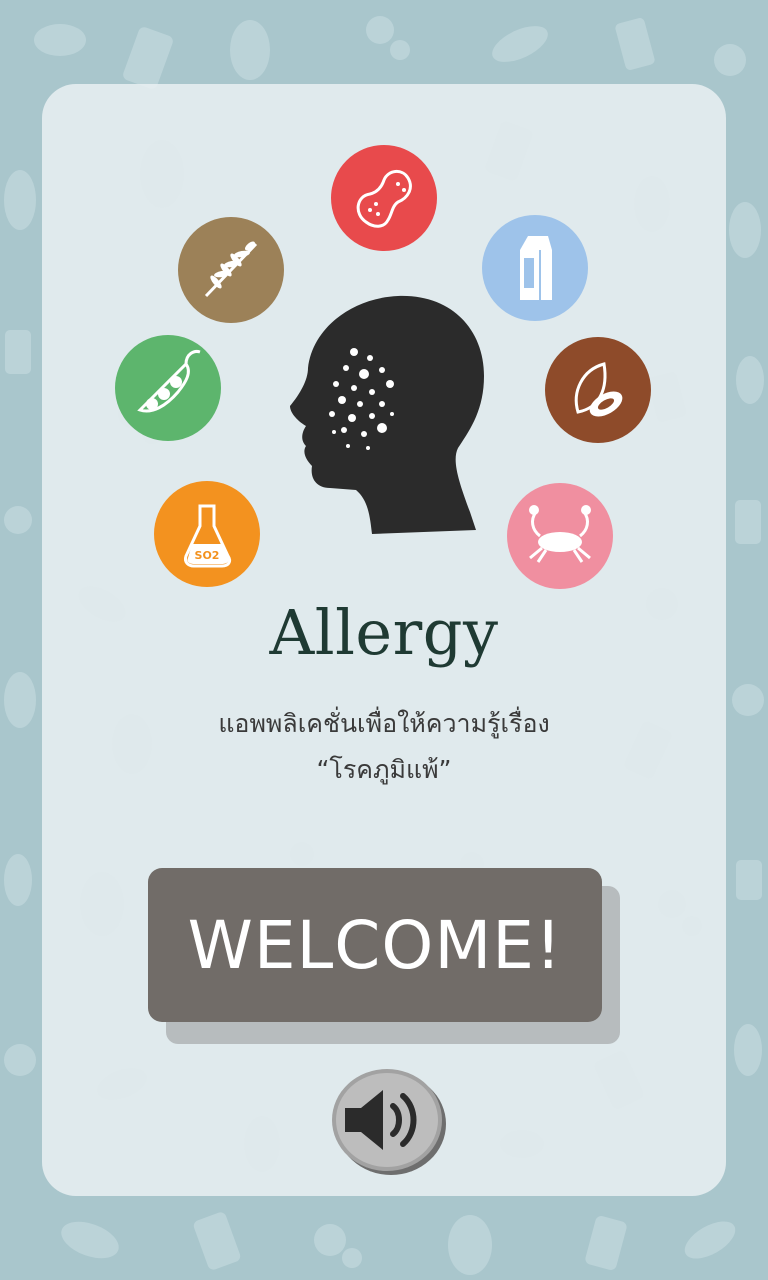 This screenshot has height=1280, width=768. I want to click on app-title: Allergy, so click(384, 632).